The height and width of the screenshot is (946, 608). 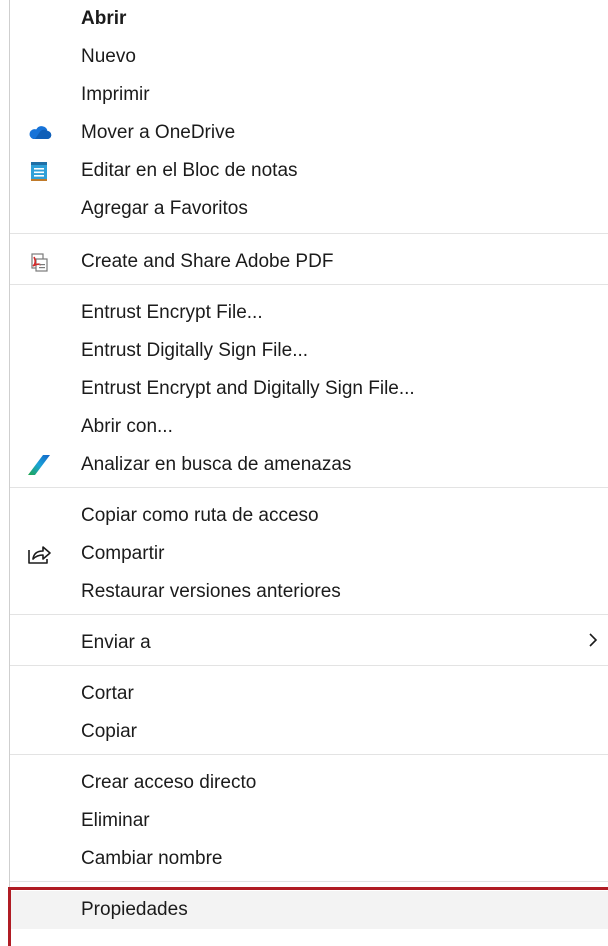 I want to click on menu-item-restaurar-versiones: Restaurar versiones anteriores, so click(x=309, y=592).